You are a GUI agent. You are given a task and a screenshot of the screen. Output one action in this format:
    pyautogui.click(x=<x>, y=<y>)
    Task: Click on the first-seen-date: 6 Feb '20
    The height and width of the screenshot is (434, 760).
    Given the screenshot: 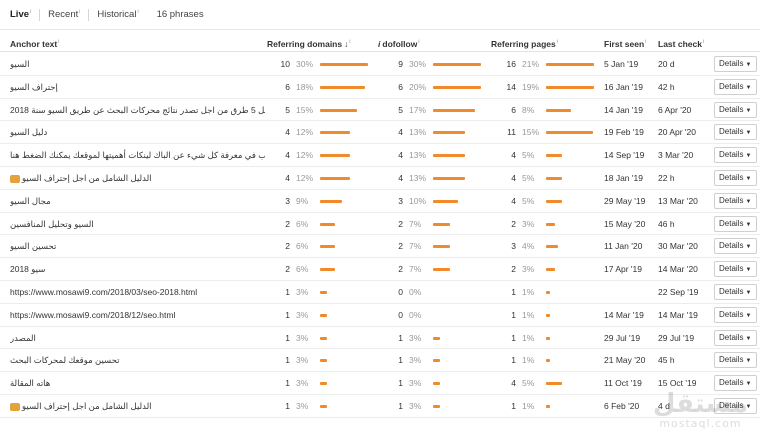 What is the action you would take?
    pyautogui.click(x=622, y=405)
    